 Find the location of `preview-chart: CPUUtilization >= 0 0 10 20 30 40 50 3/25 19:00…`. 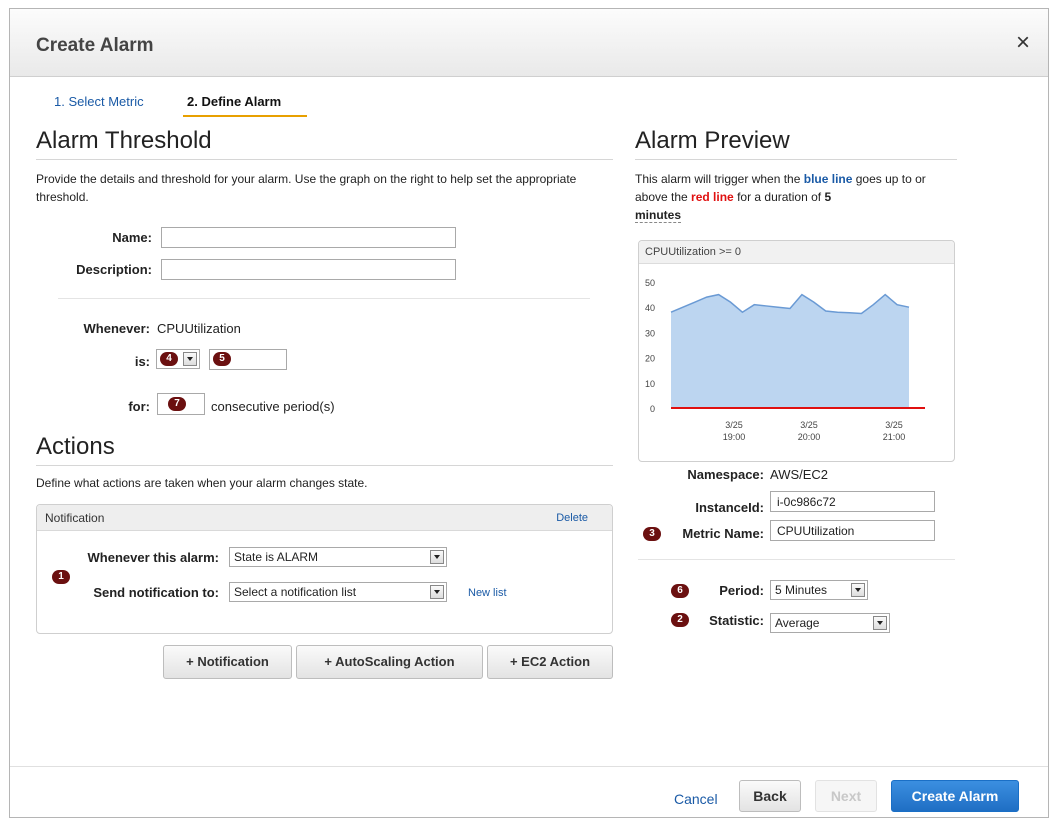

preview-chart: CPUUtilization >= 0 0 10 20 30 40 50 3/25 19:00… is located at coordinates (796, 351).